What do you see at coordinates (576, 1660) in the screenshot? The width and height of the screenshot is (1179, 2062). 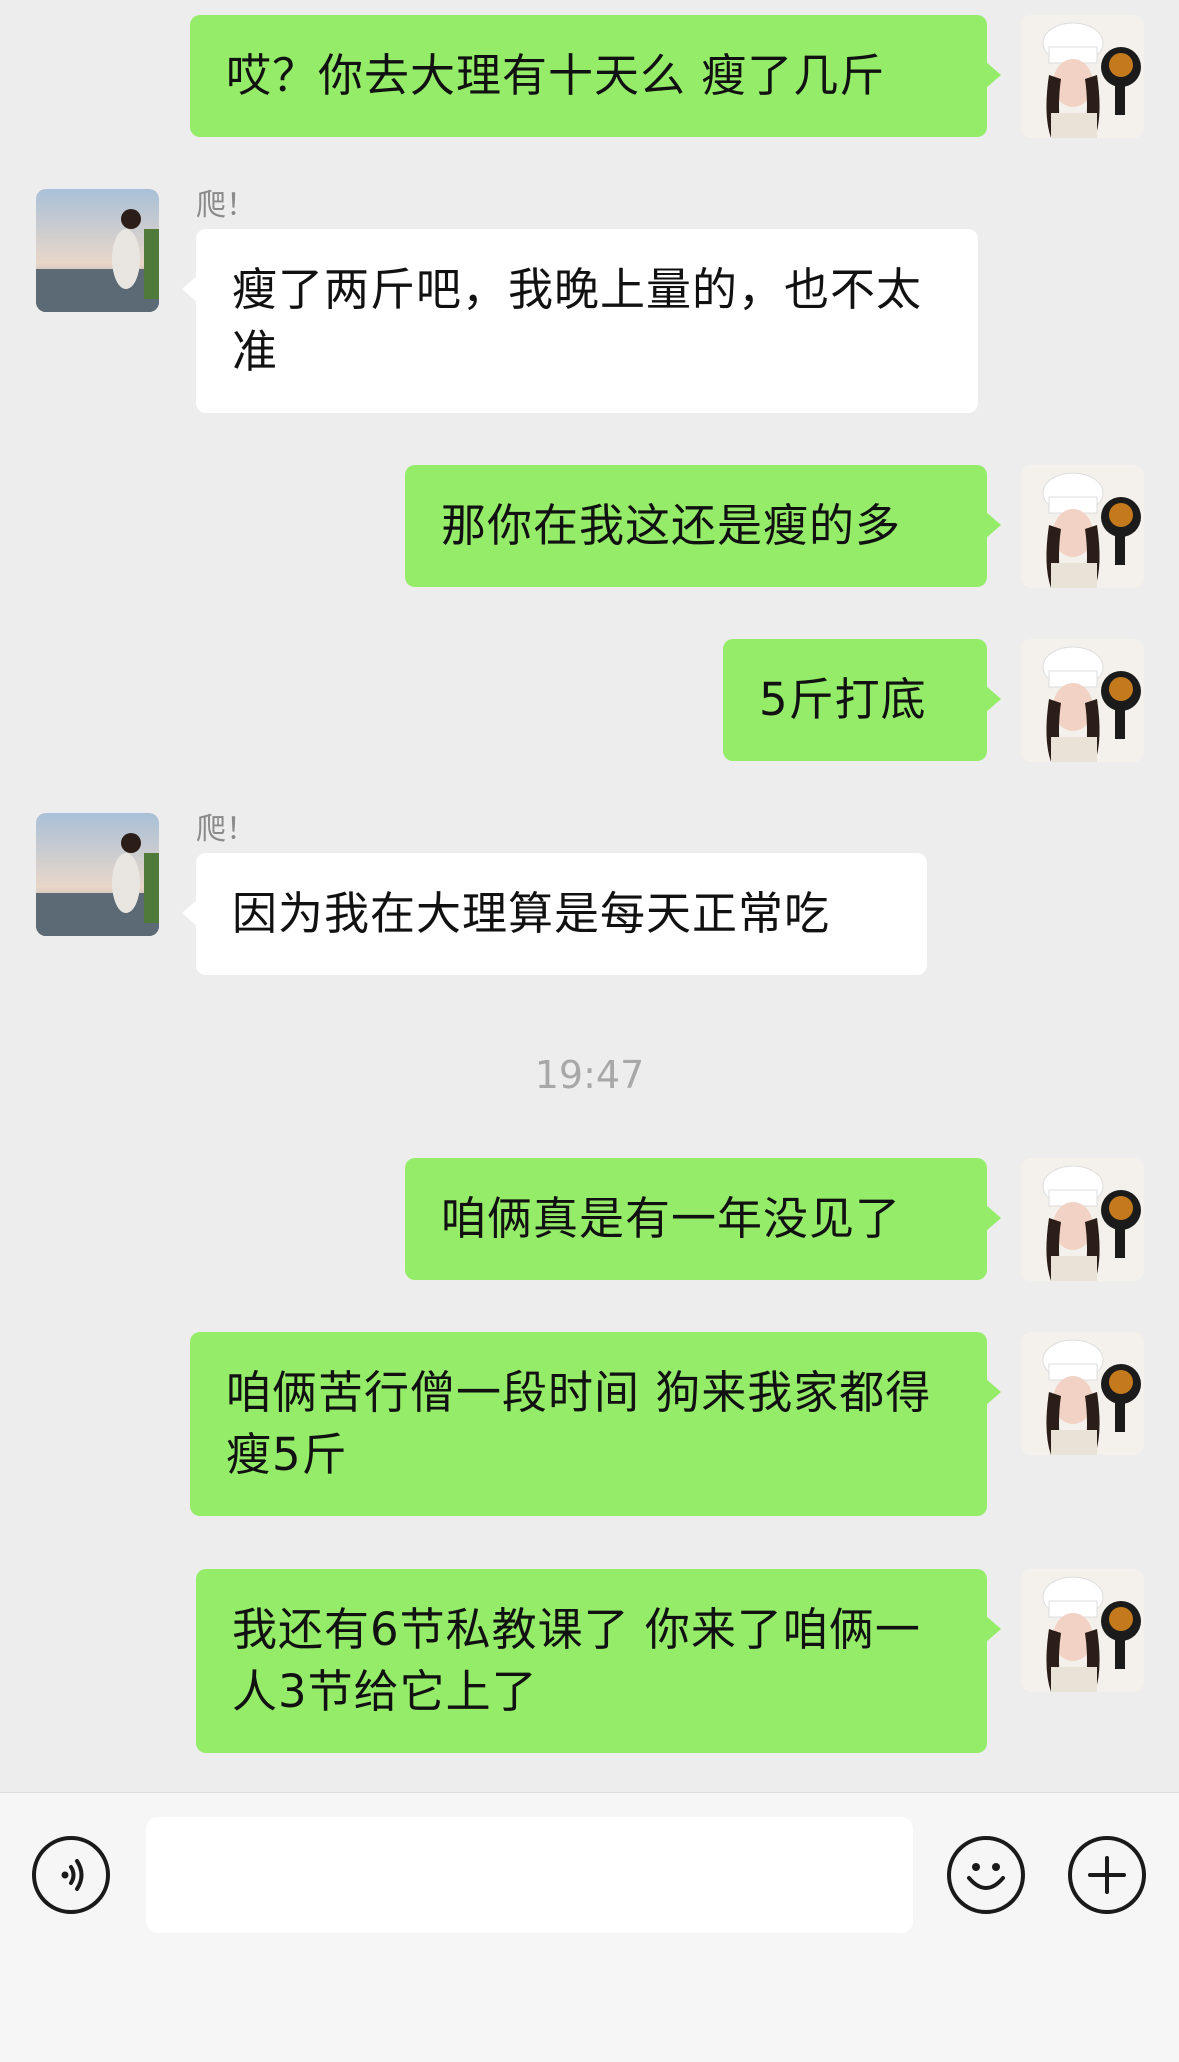 I see `message-text-8: 我还有6节私教课了 你来了咱俩一人3节给它上了` at bounding box center [576, 1660].